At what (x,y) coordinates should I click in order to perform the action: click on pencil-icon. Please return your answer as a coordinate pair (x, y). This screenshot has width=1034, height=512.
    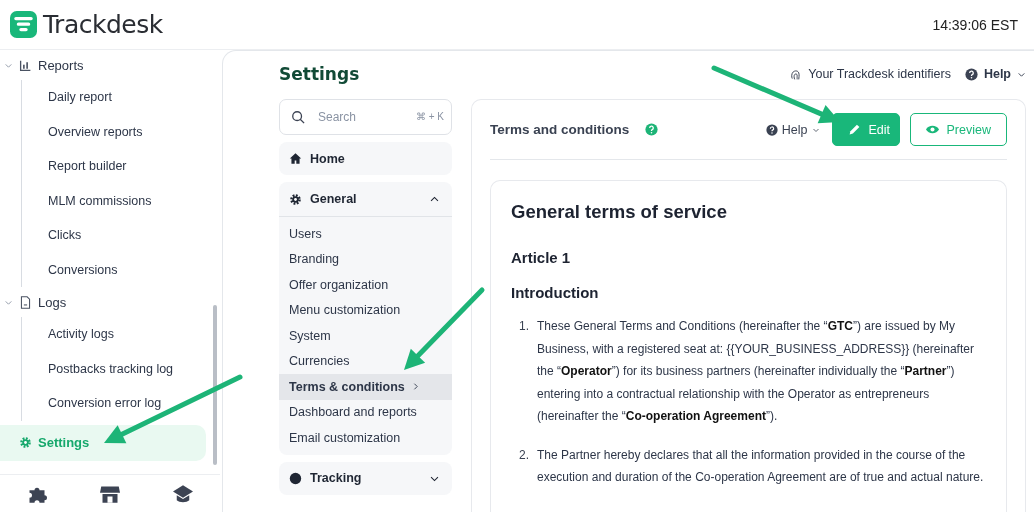
    Looking at the image, I should click on (854, 129).